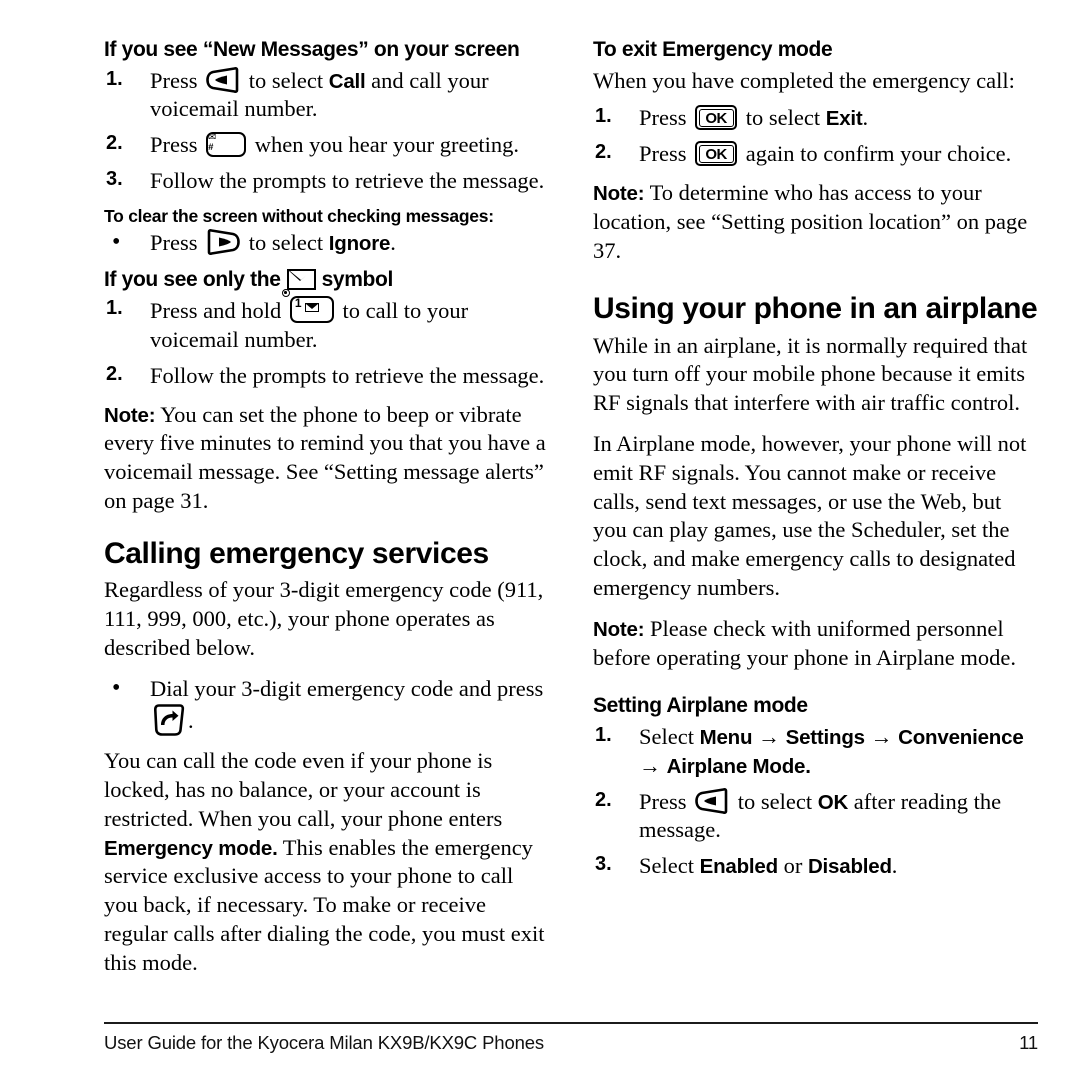 The width and height of the screenshot is (1080, 1080). What do you see at coordinates (191, 848) in the screenshot?
I see `para-emergency-bold: Emergency mode.` at bounding box center [191, 848].